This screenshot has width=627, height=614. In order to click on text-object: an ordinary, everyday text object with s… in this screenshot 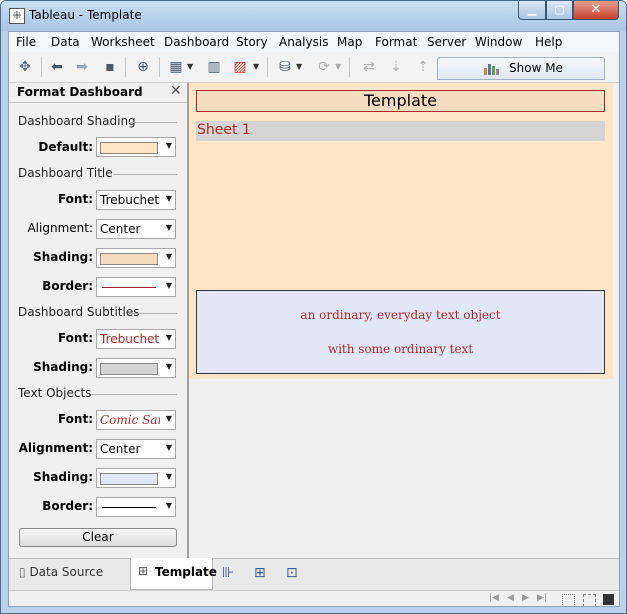, I will do `click(400, 332)`.